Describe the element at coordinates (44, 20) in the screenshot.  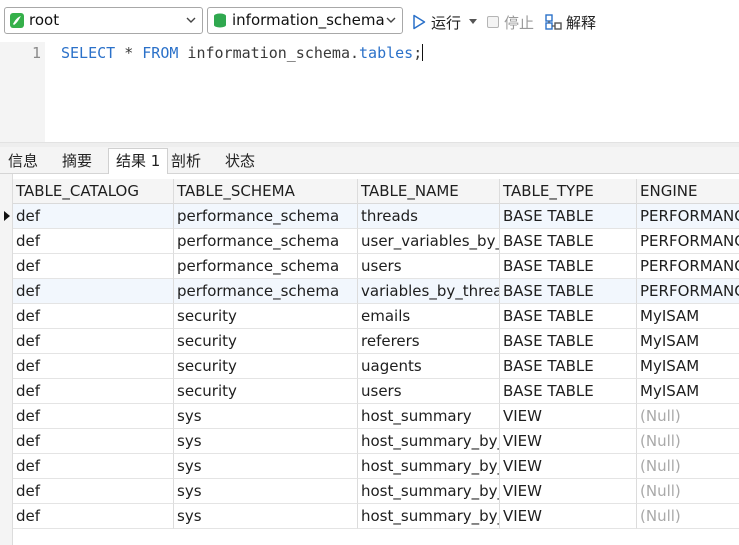
I see `connection-value: root` at that location.